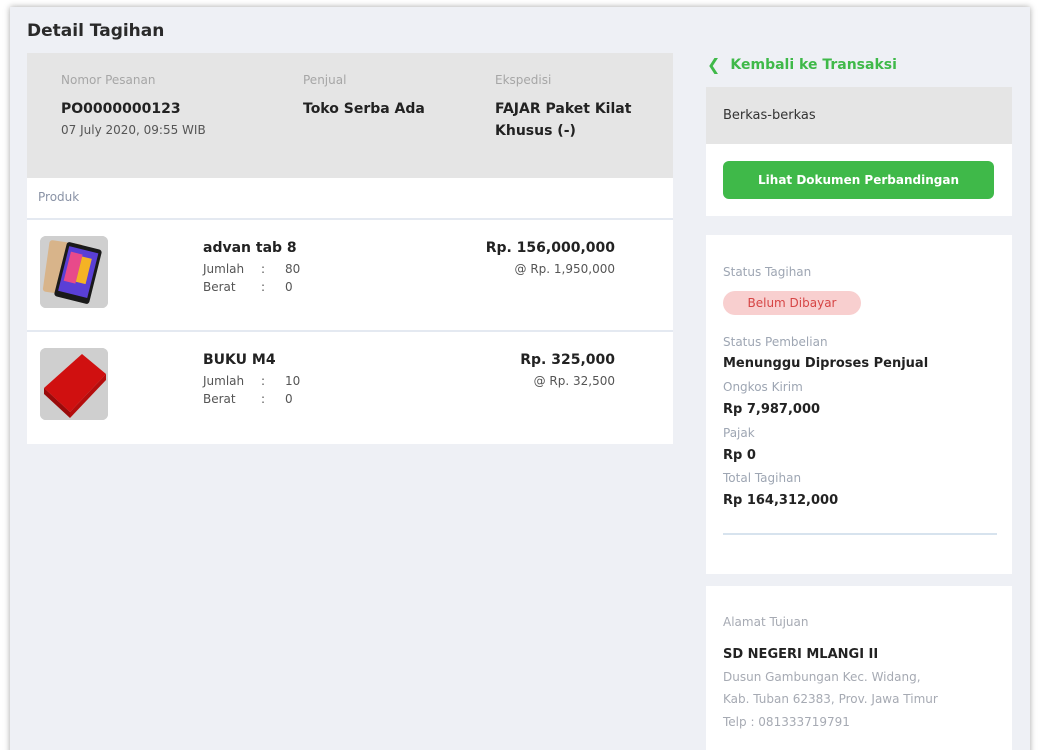  What do you see at coordinates (762, 478) in the screenshot?
I see `total-bill-label: Total Tagihan` at bounding box center [762, 478].